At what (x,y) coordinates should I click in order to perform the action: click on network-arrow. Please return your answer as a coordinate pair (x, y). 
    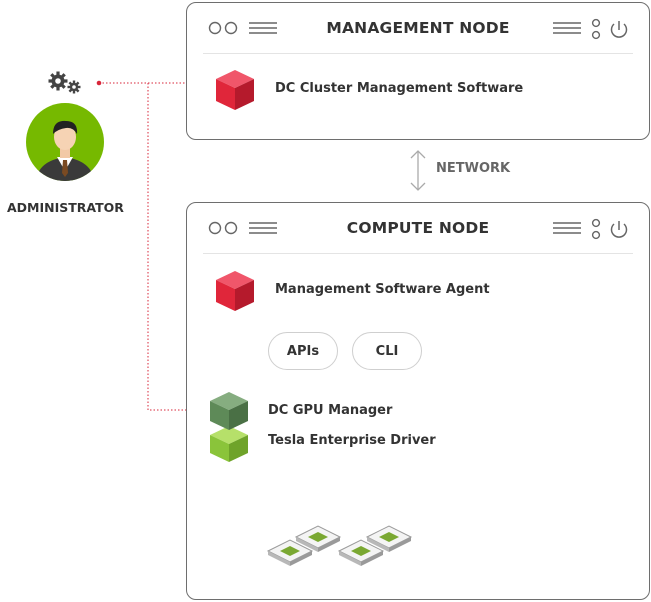
    Looking at the image, I should click on (418, 170).